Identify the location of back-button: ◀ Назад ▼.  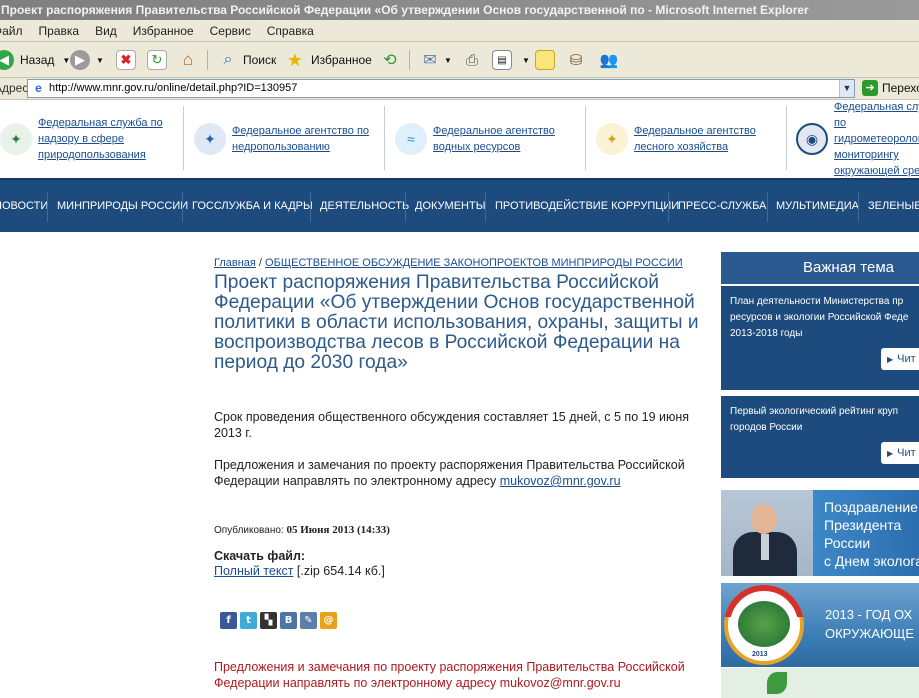
(35, 60).